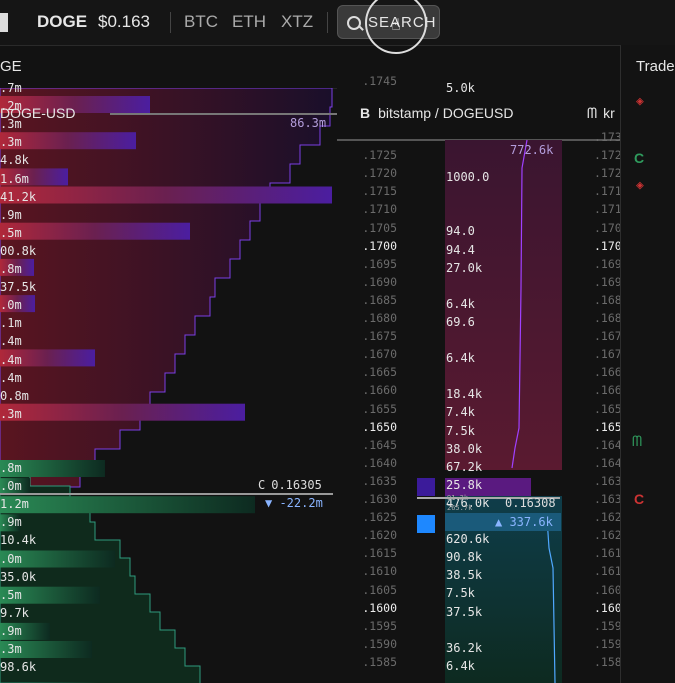 This screenshot has width=675, height=683. What do you see at coordinates (458, 498) in the screenshot?
I see `right-mid-small-1: 91.3k` at bounding box center [458, 498].